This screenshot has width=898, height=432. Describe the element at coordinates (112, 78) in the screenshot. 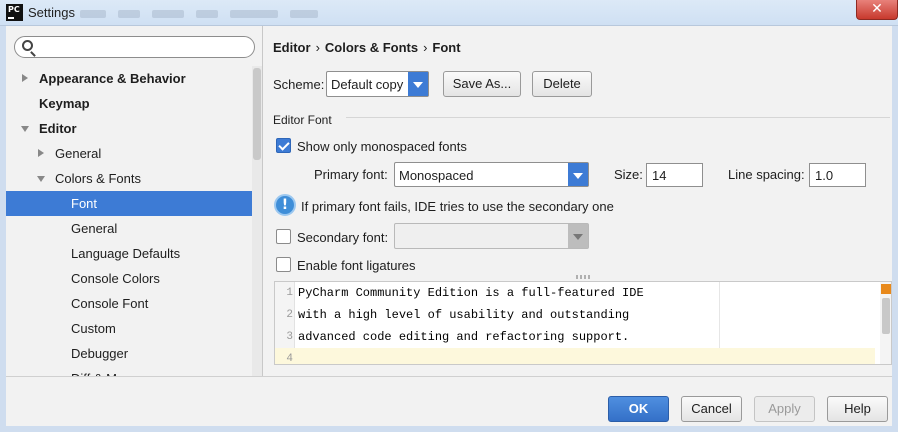

I see `tree-item-label: Appearance & Behavior` at that location.